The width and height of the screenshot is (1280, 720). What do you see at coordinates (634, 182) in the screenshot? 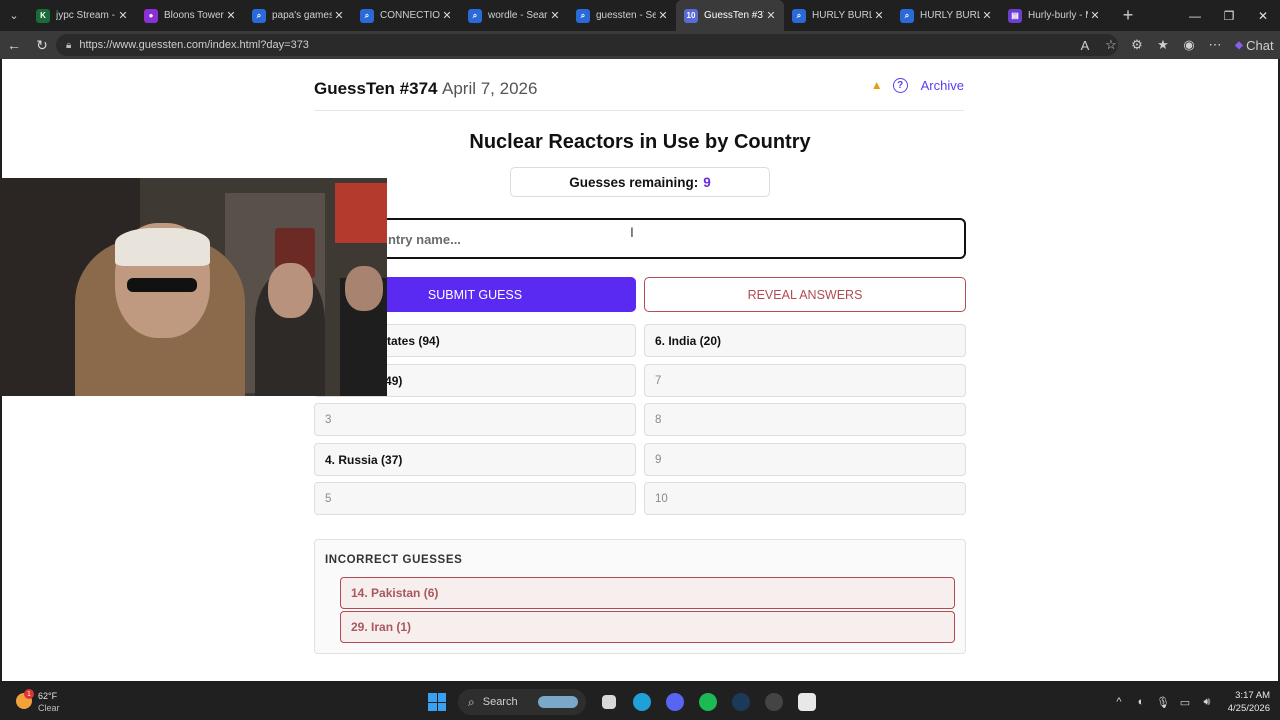
I see `guesses-remaining-label: Guesses remaining:` at bounding box center [634, 182].